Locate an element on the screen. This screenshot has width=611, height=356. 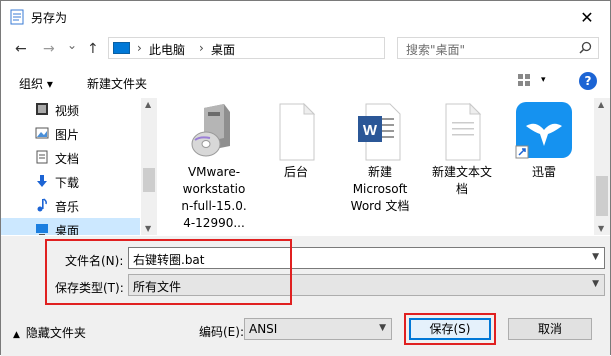
sidebar-item-music: 音乐 is located at coordinates (70, 206).